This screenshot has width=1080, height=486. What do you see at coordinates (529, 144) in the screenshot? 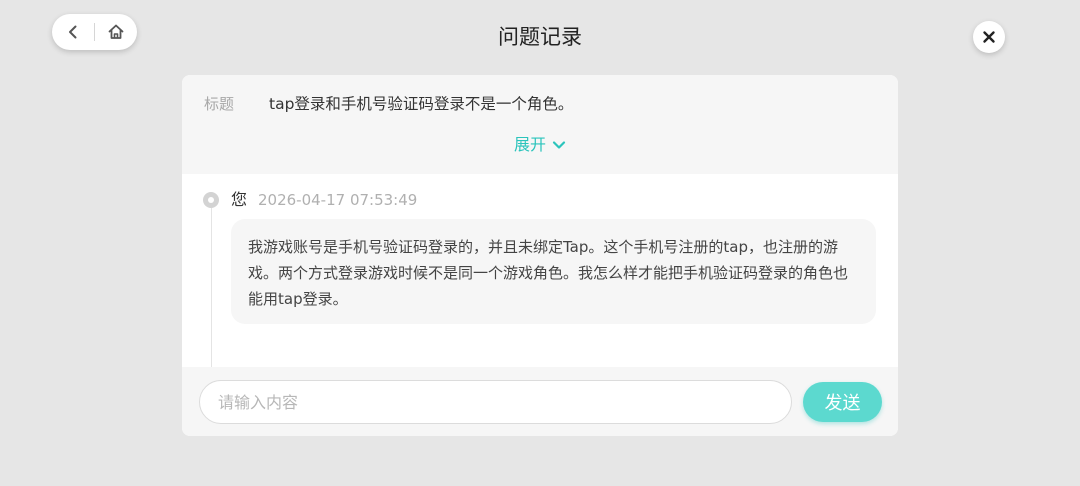
I see `expand-label: 展开` at bounding box center [529, 144].